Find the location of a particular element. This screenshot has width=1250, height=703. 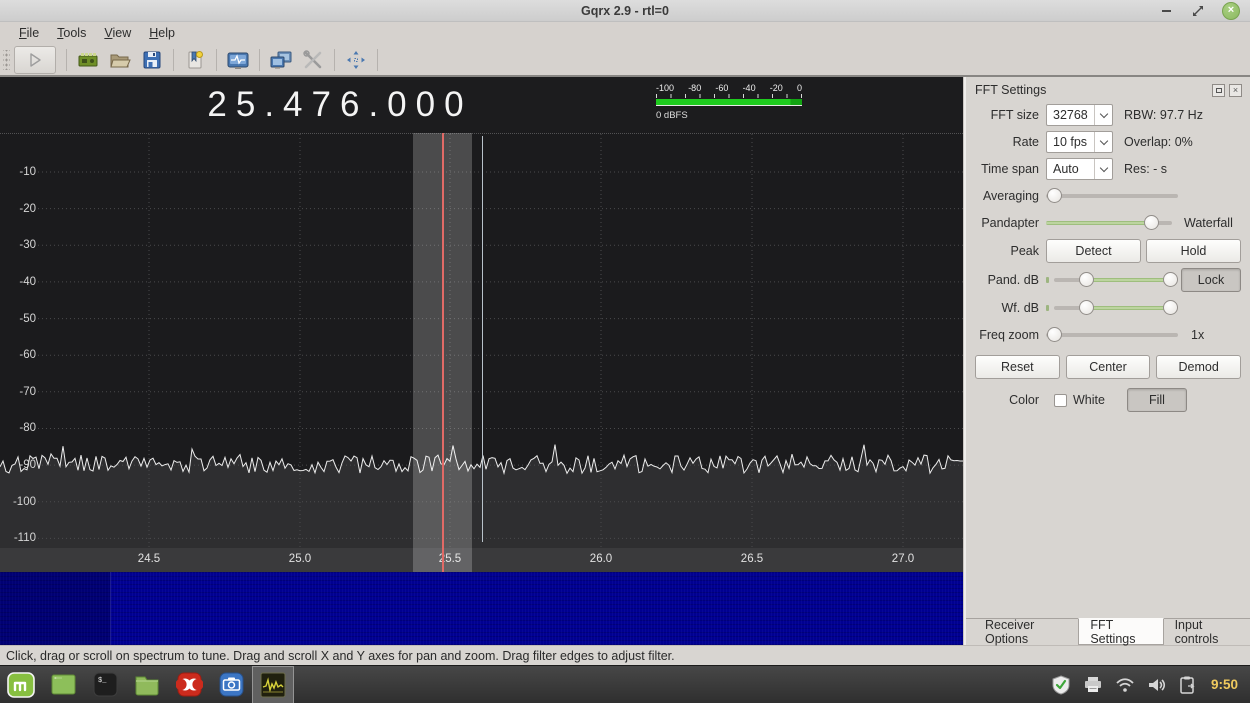

screenshot-launcher is located at coordinates (231, 684).